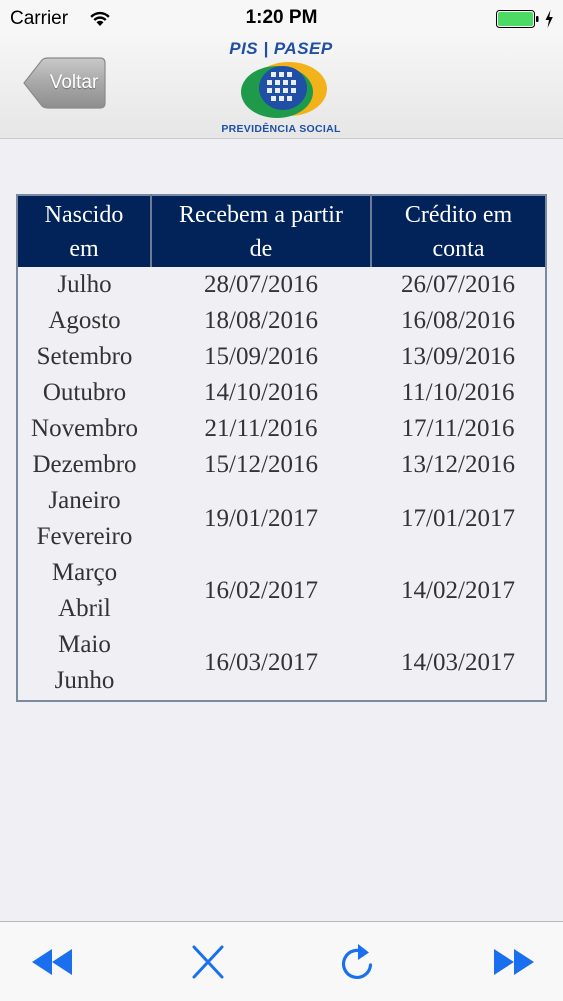 Image resolution: width=563 pixels, height=1001 pixels. I want to click on cell-birth-month: Agosto, so click(84, 321).